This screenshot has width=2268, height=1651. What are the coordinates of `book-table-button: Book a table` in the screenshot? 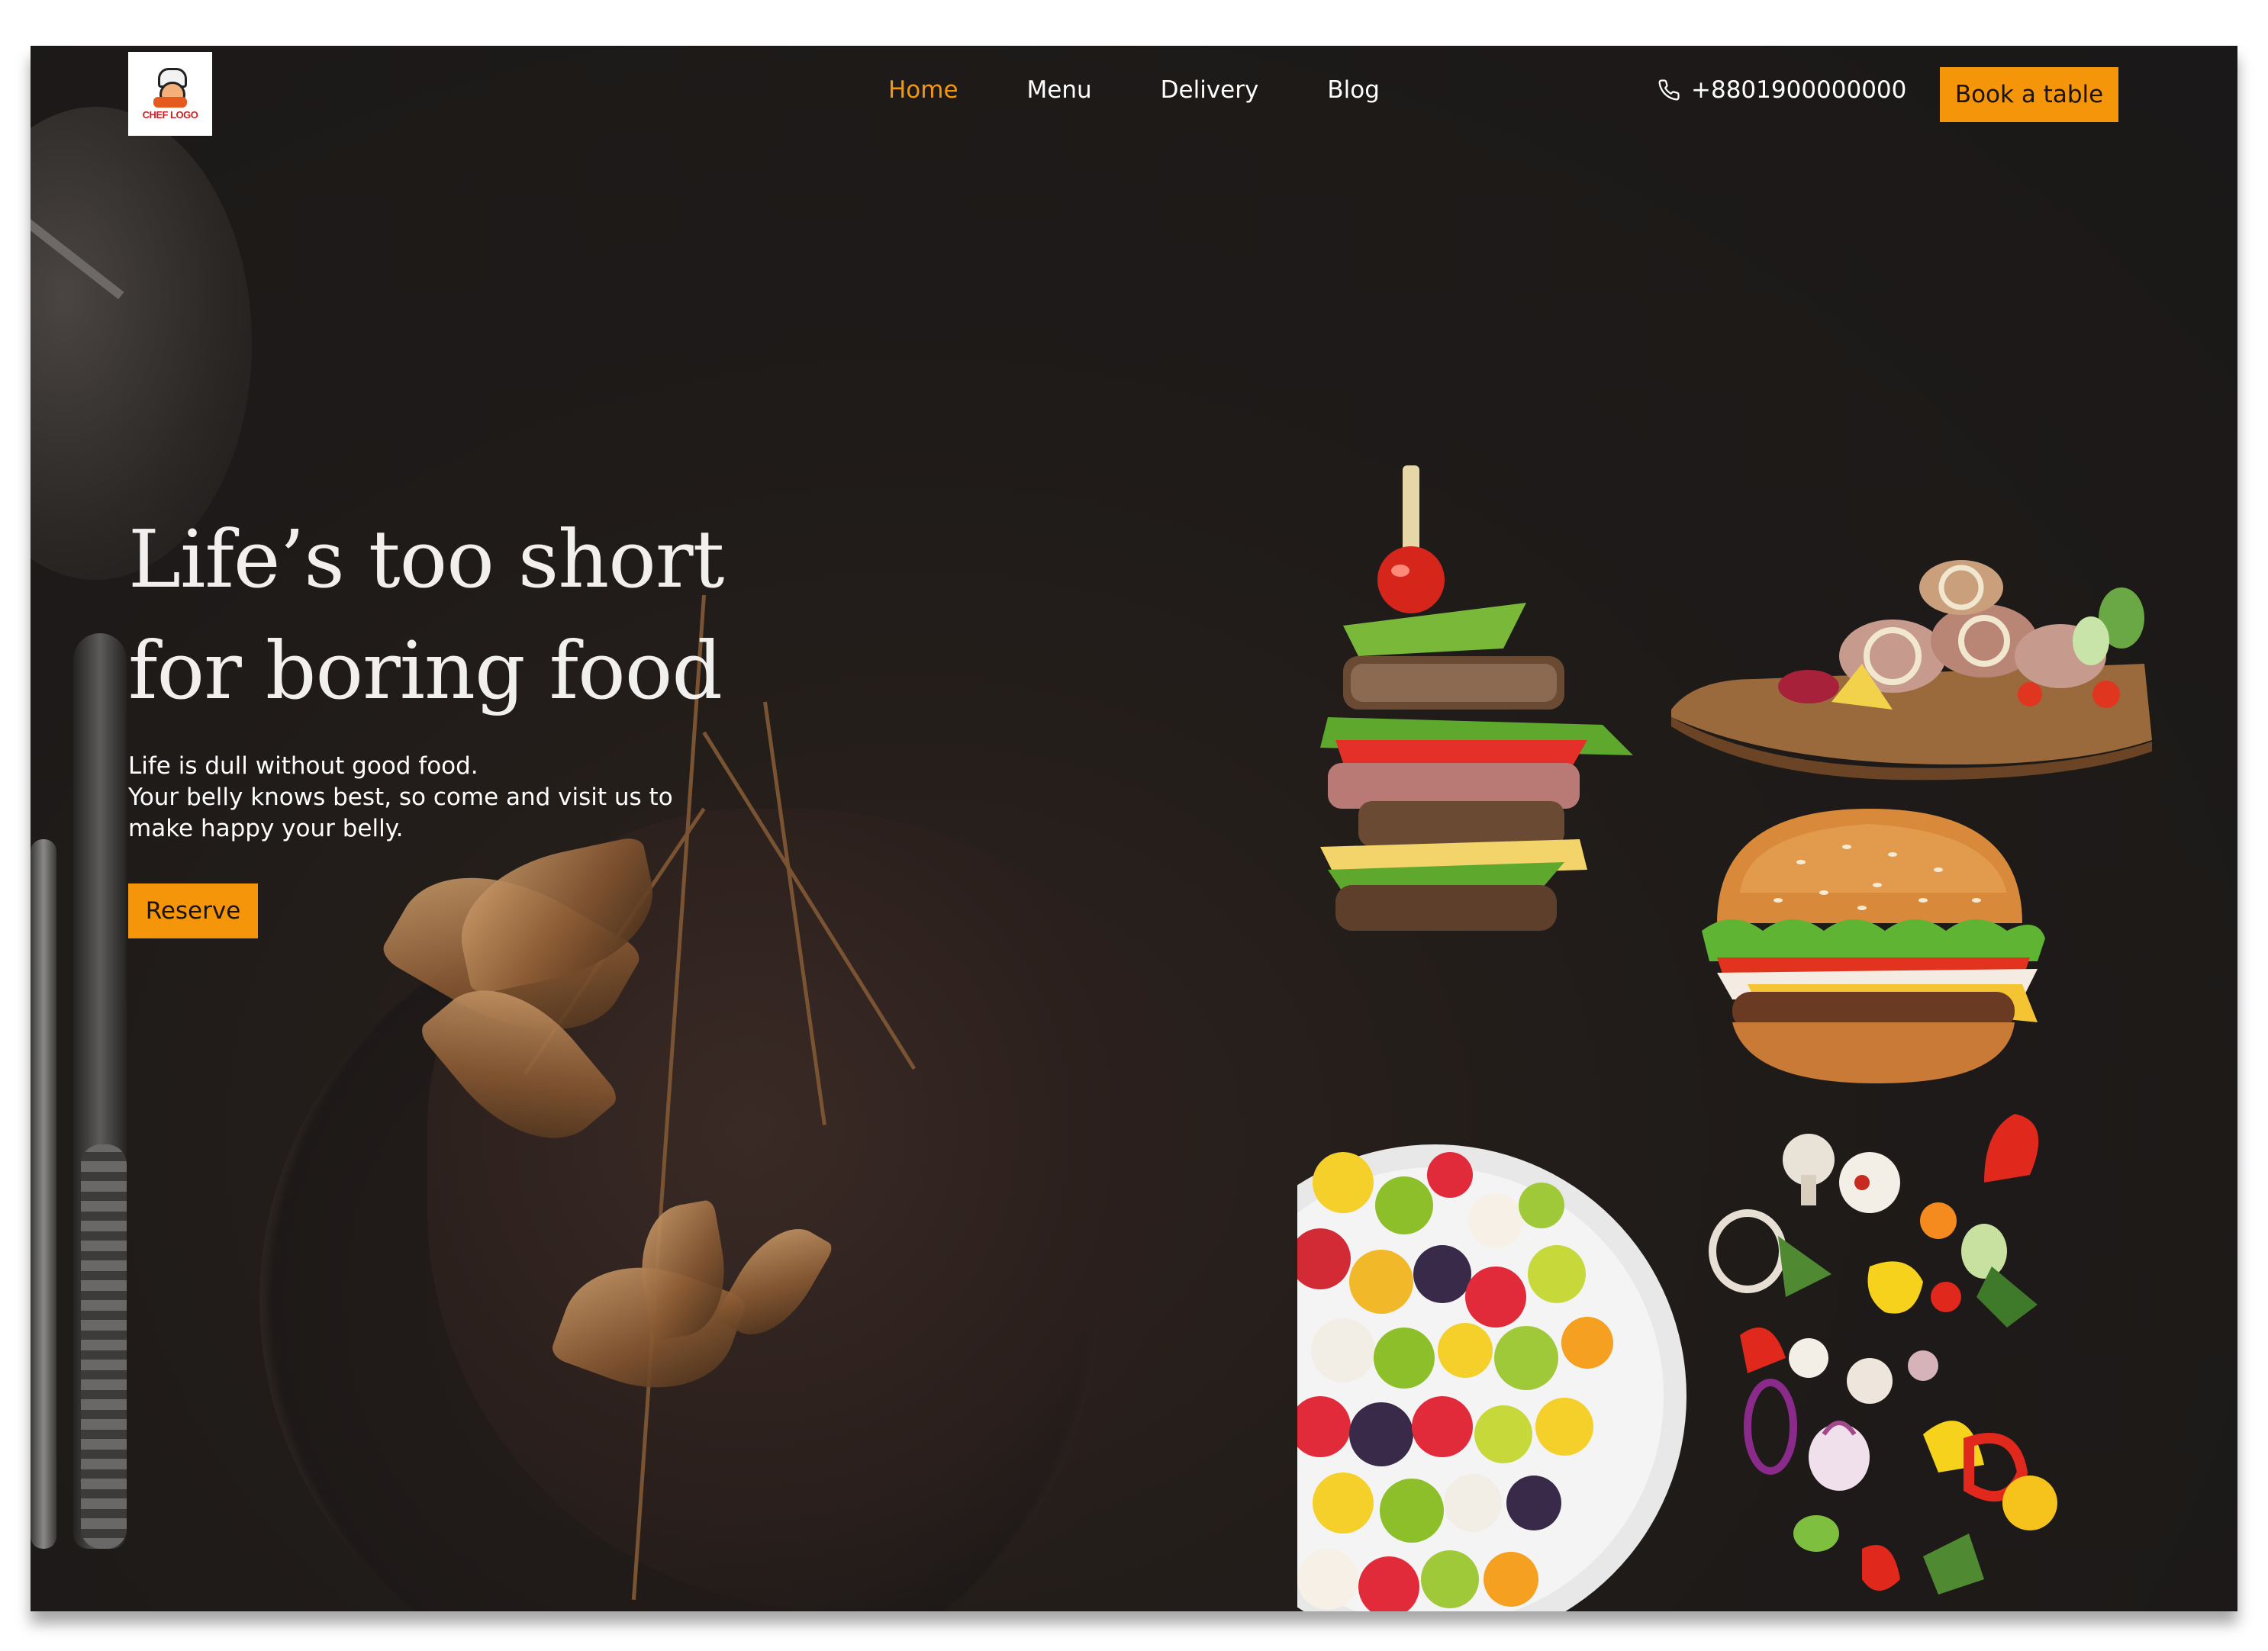 It's located at (2029, 94).